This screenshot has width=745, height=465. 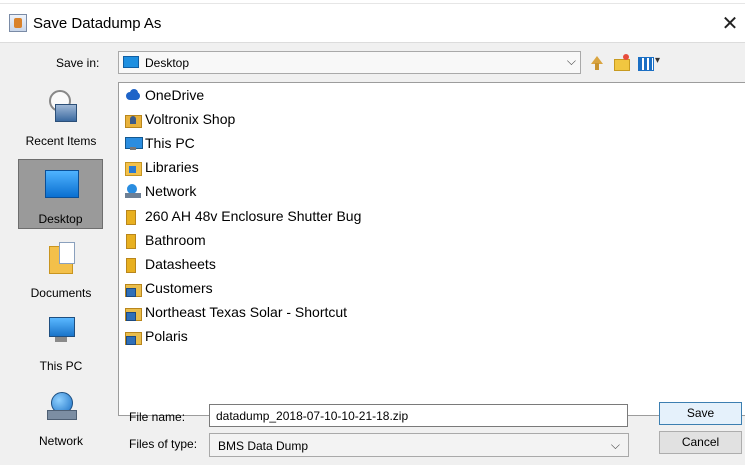 What do you see at coordinates (246, 312) in the screenshot?
I see `list-item-label: Northeast Texas Solar - Shortcut` at bounding box center [246, 312].